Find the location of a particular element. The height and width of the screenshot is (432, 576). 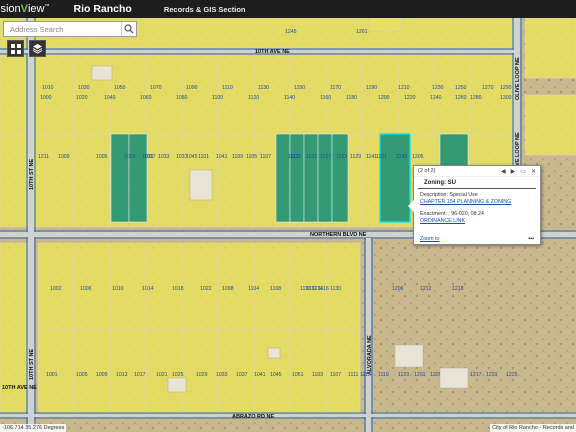

parcel-label: 1107 is located at coordinates (335, 375).